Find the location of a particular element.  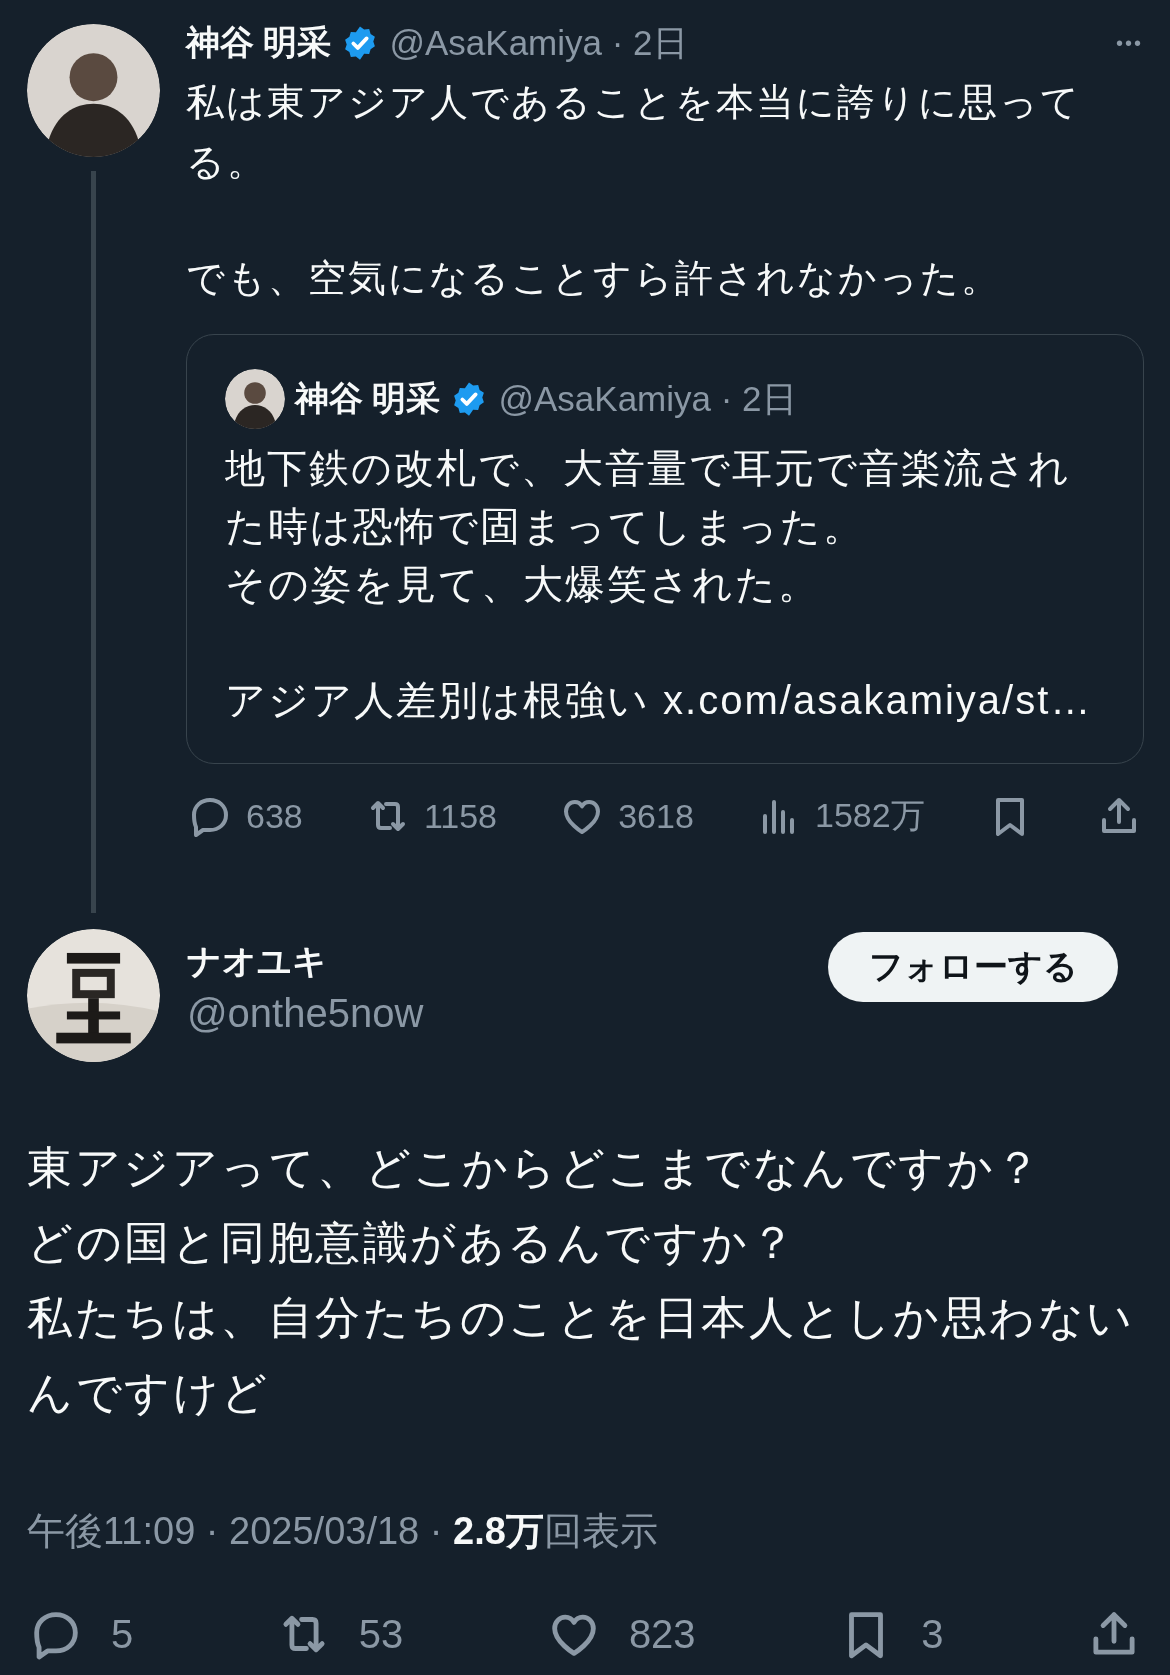

follow-button: フォローする is located at coordinates (973, 967).